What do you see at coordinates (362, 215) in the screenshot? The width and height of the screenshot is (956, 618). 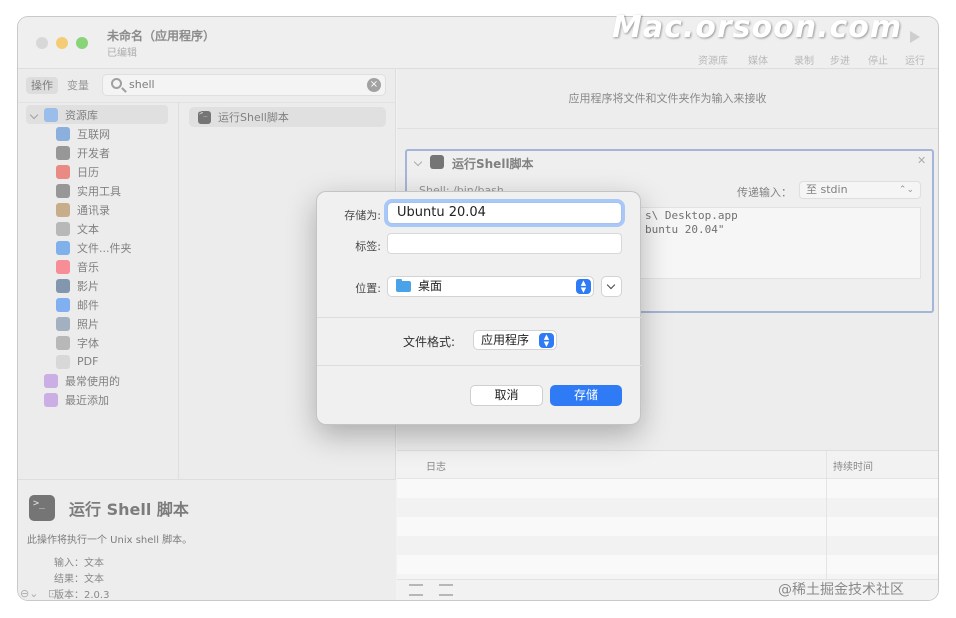 I see `save-as-label: 存储为:` at bounding box center [362, 215].